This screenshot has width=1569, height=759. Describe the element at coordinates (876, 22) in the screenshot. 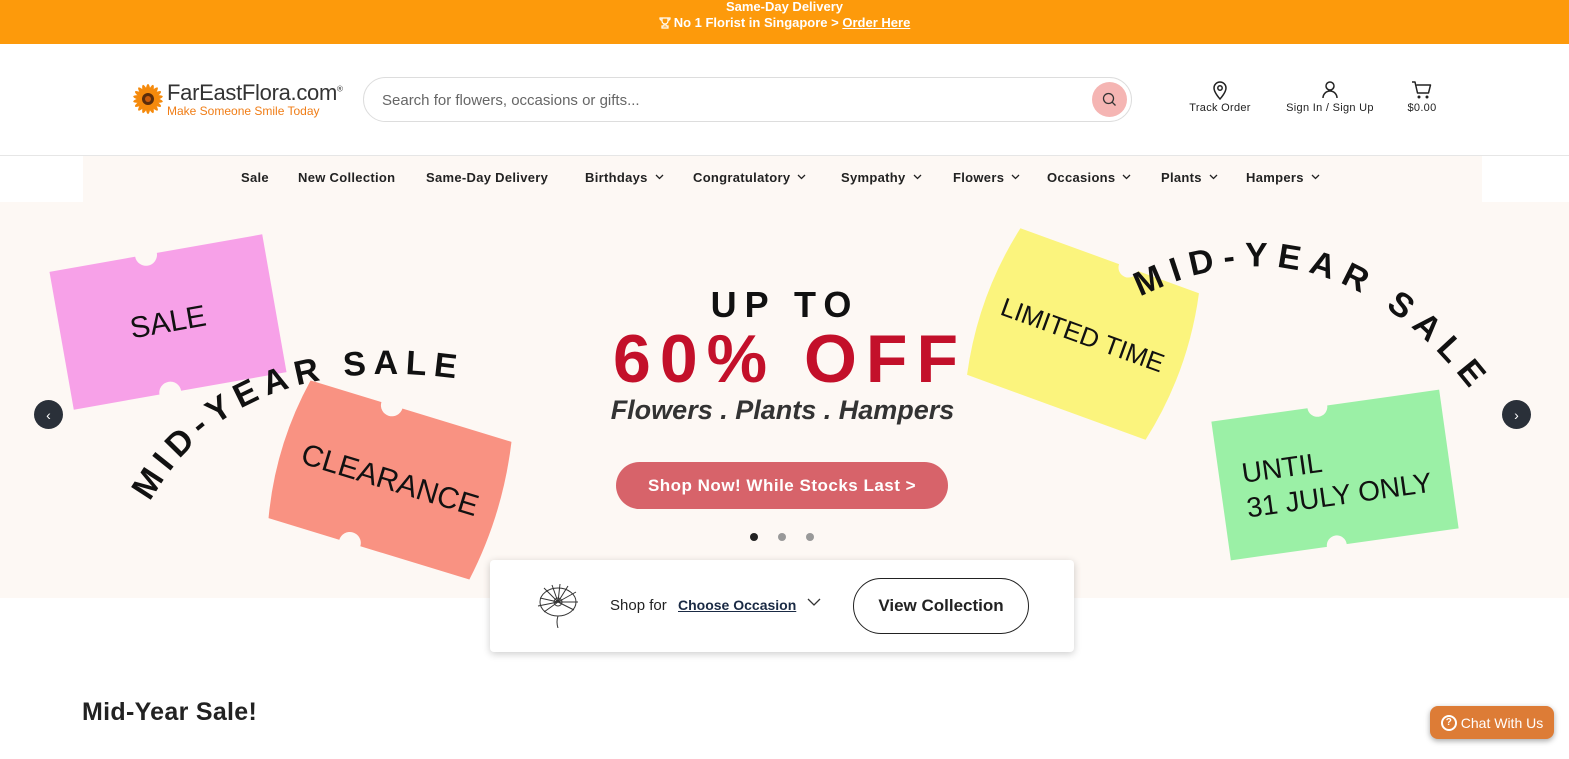

I see `order-here-link: Order Here` at that location.